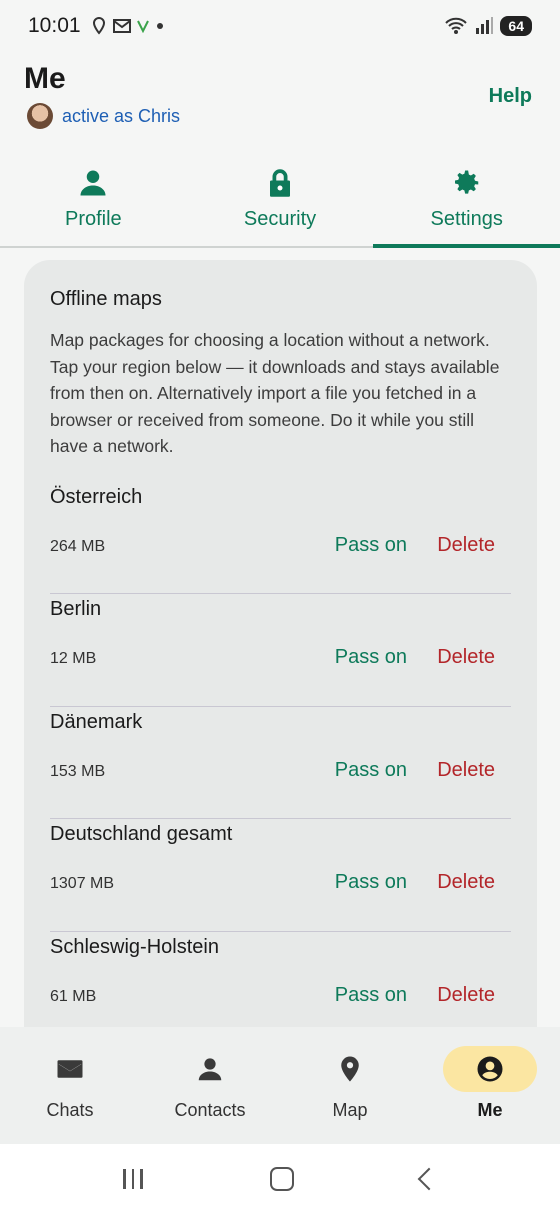  What do you see at coordinates (96, 721) in the screenshot?
I see `map-name: Dänemark` at bounding box center [96, 721].